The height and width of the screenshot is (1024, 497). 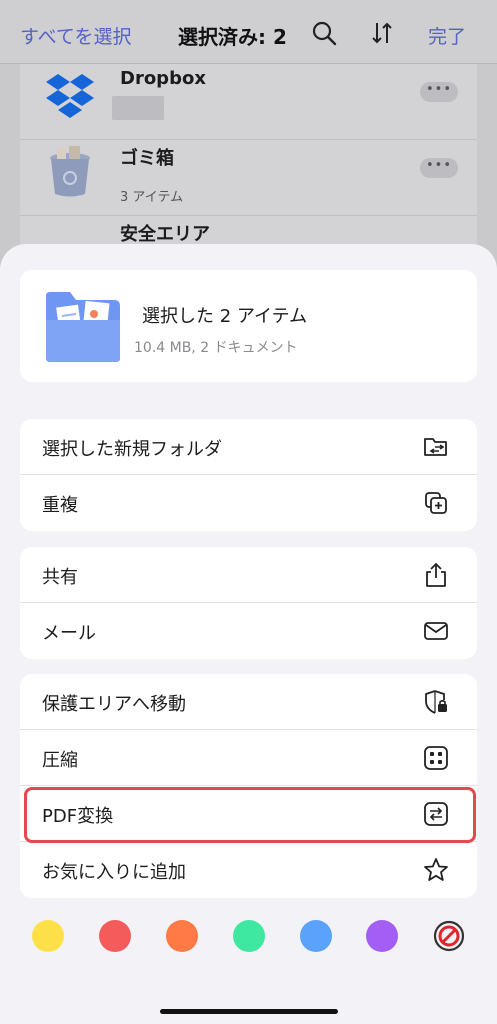 I want to click on select-all-button: すべてを選択, so click(x=76, y=35).